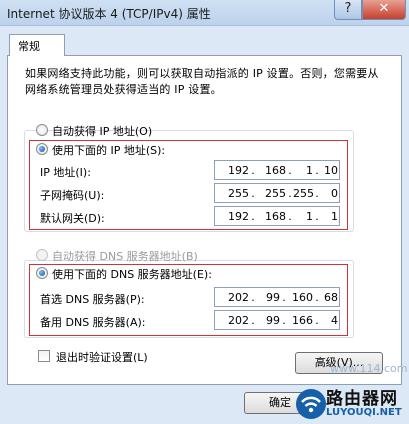 The height and width of the screenshot is (424, 409). What do you see at coordinates (238, 193) in the screenshot?
I see `mask-octet-1: 255` at bounding box center [238, 193].